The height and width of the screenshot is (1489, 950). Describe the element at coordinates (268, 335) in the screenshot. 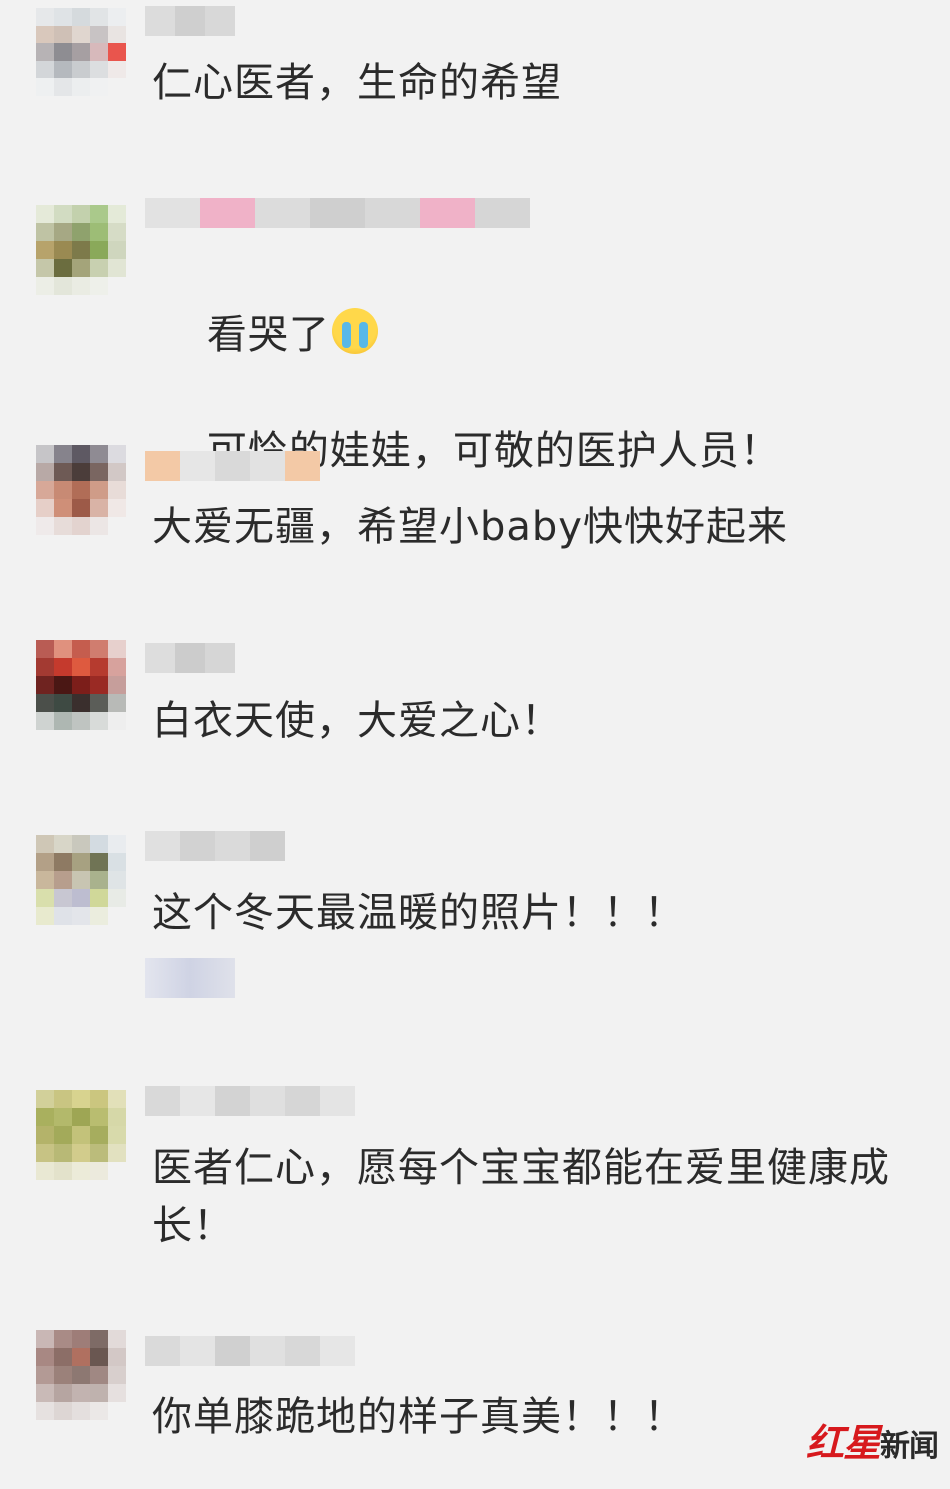

I see `comment-text-line: 看哭了` at that location.